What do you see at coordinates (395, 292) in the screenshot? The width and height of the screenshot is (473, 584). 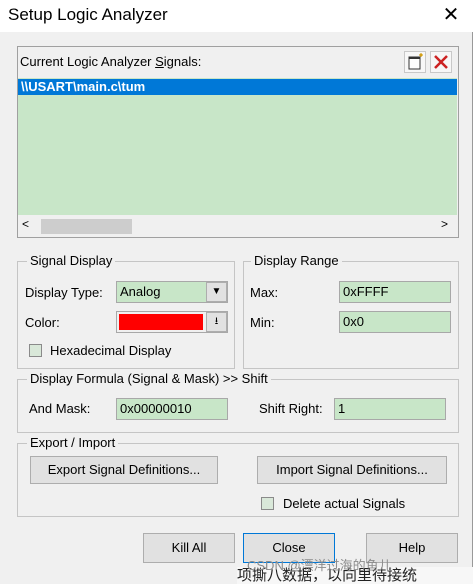 I see `max-input: 0xFFFF` at bounding box center [395, 292].